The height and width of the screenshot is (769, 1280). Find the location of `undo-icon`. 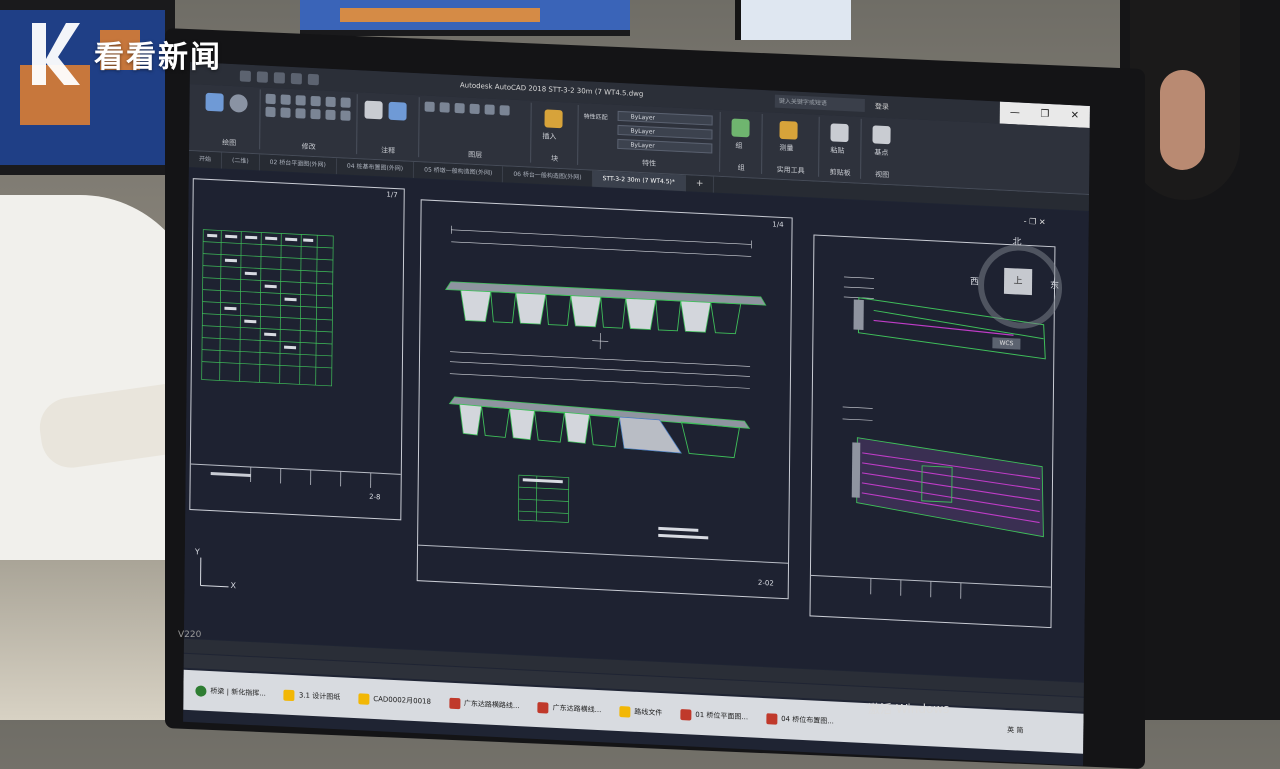

undo-icon is located at coordinates (296, 78).